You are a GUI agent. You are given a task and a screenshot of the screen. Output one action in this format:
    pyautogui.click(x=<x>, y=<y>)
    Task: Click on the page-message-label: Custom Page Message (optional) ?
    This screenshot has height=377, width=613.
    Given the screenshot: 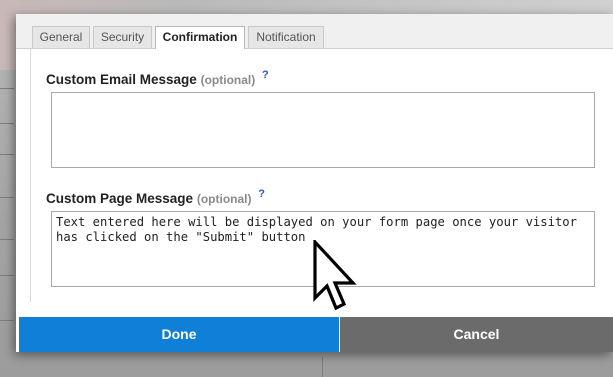 What is the action you would take?
    pyautogui.click(x=155, y=197)
    